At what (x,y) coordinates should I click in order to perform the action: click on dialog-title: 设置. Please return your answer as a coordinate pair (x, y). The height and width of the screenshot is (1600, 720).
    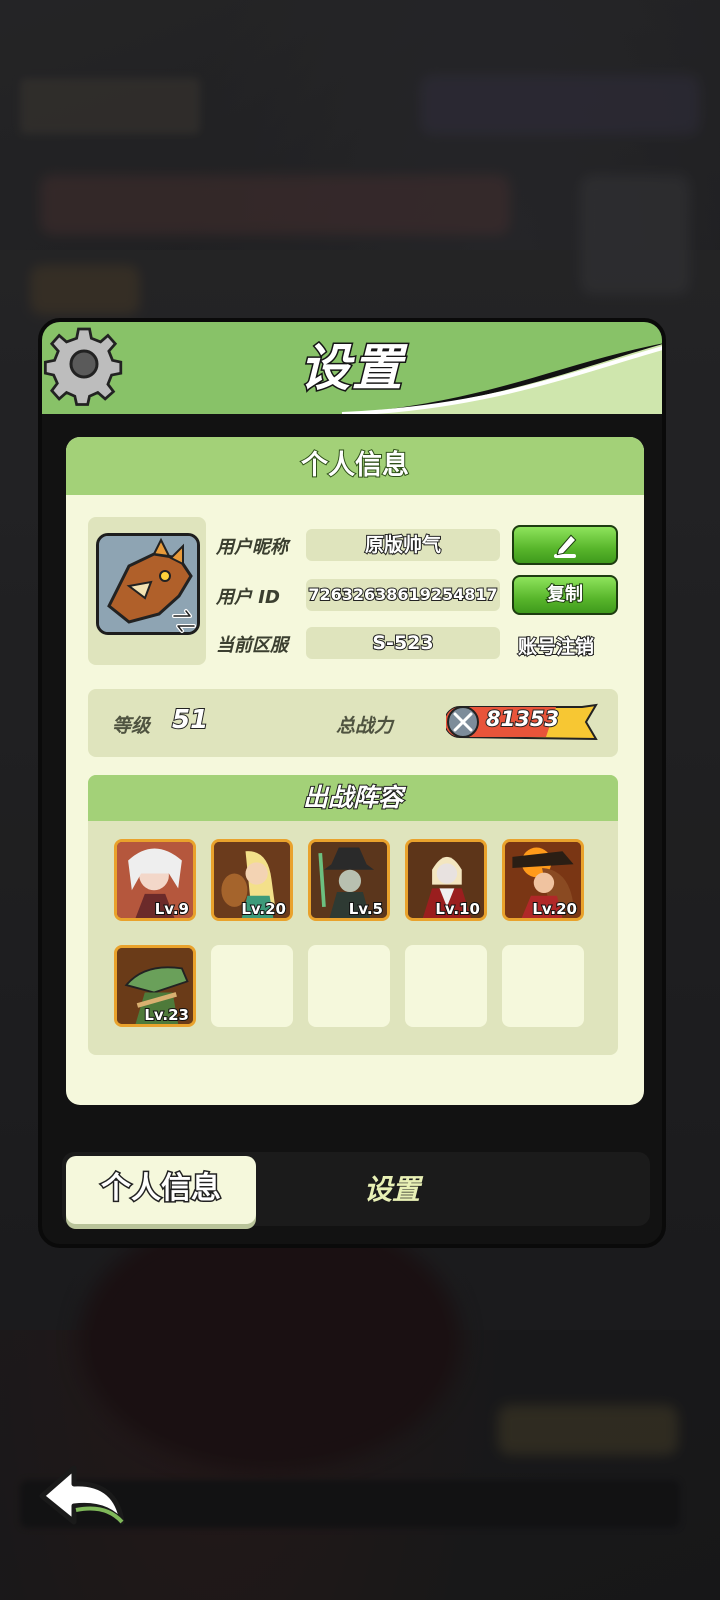
    Looking at the image, I should click on (351, 368).